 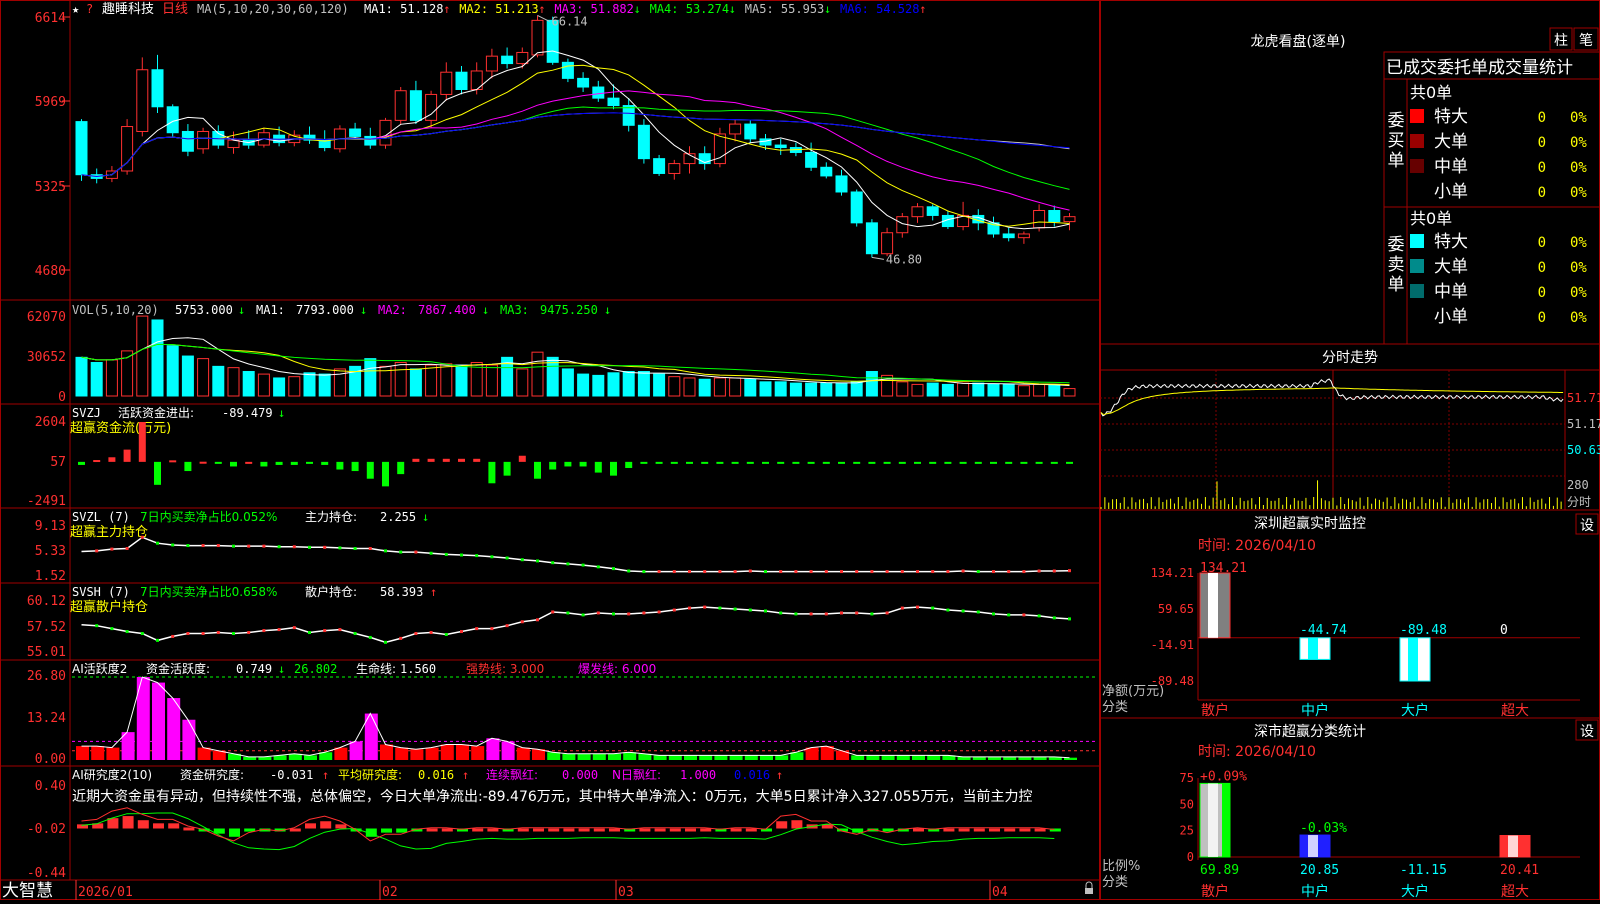 What do you see at coordinates (569, 829) in the screenshot?
I see `ai2-bars` at bounding box center [569, 829].